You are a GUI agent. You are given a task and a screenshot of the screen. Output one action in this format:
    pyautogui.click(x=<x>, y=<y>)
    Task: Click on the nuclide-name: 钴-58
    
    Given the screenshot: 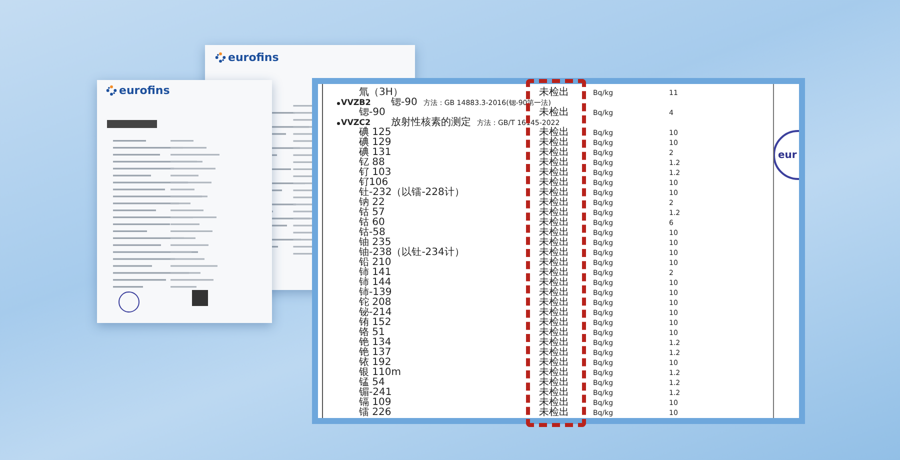 What is the action you would take?
    pyautogui.click(x=372, y=233)
    